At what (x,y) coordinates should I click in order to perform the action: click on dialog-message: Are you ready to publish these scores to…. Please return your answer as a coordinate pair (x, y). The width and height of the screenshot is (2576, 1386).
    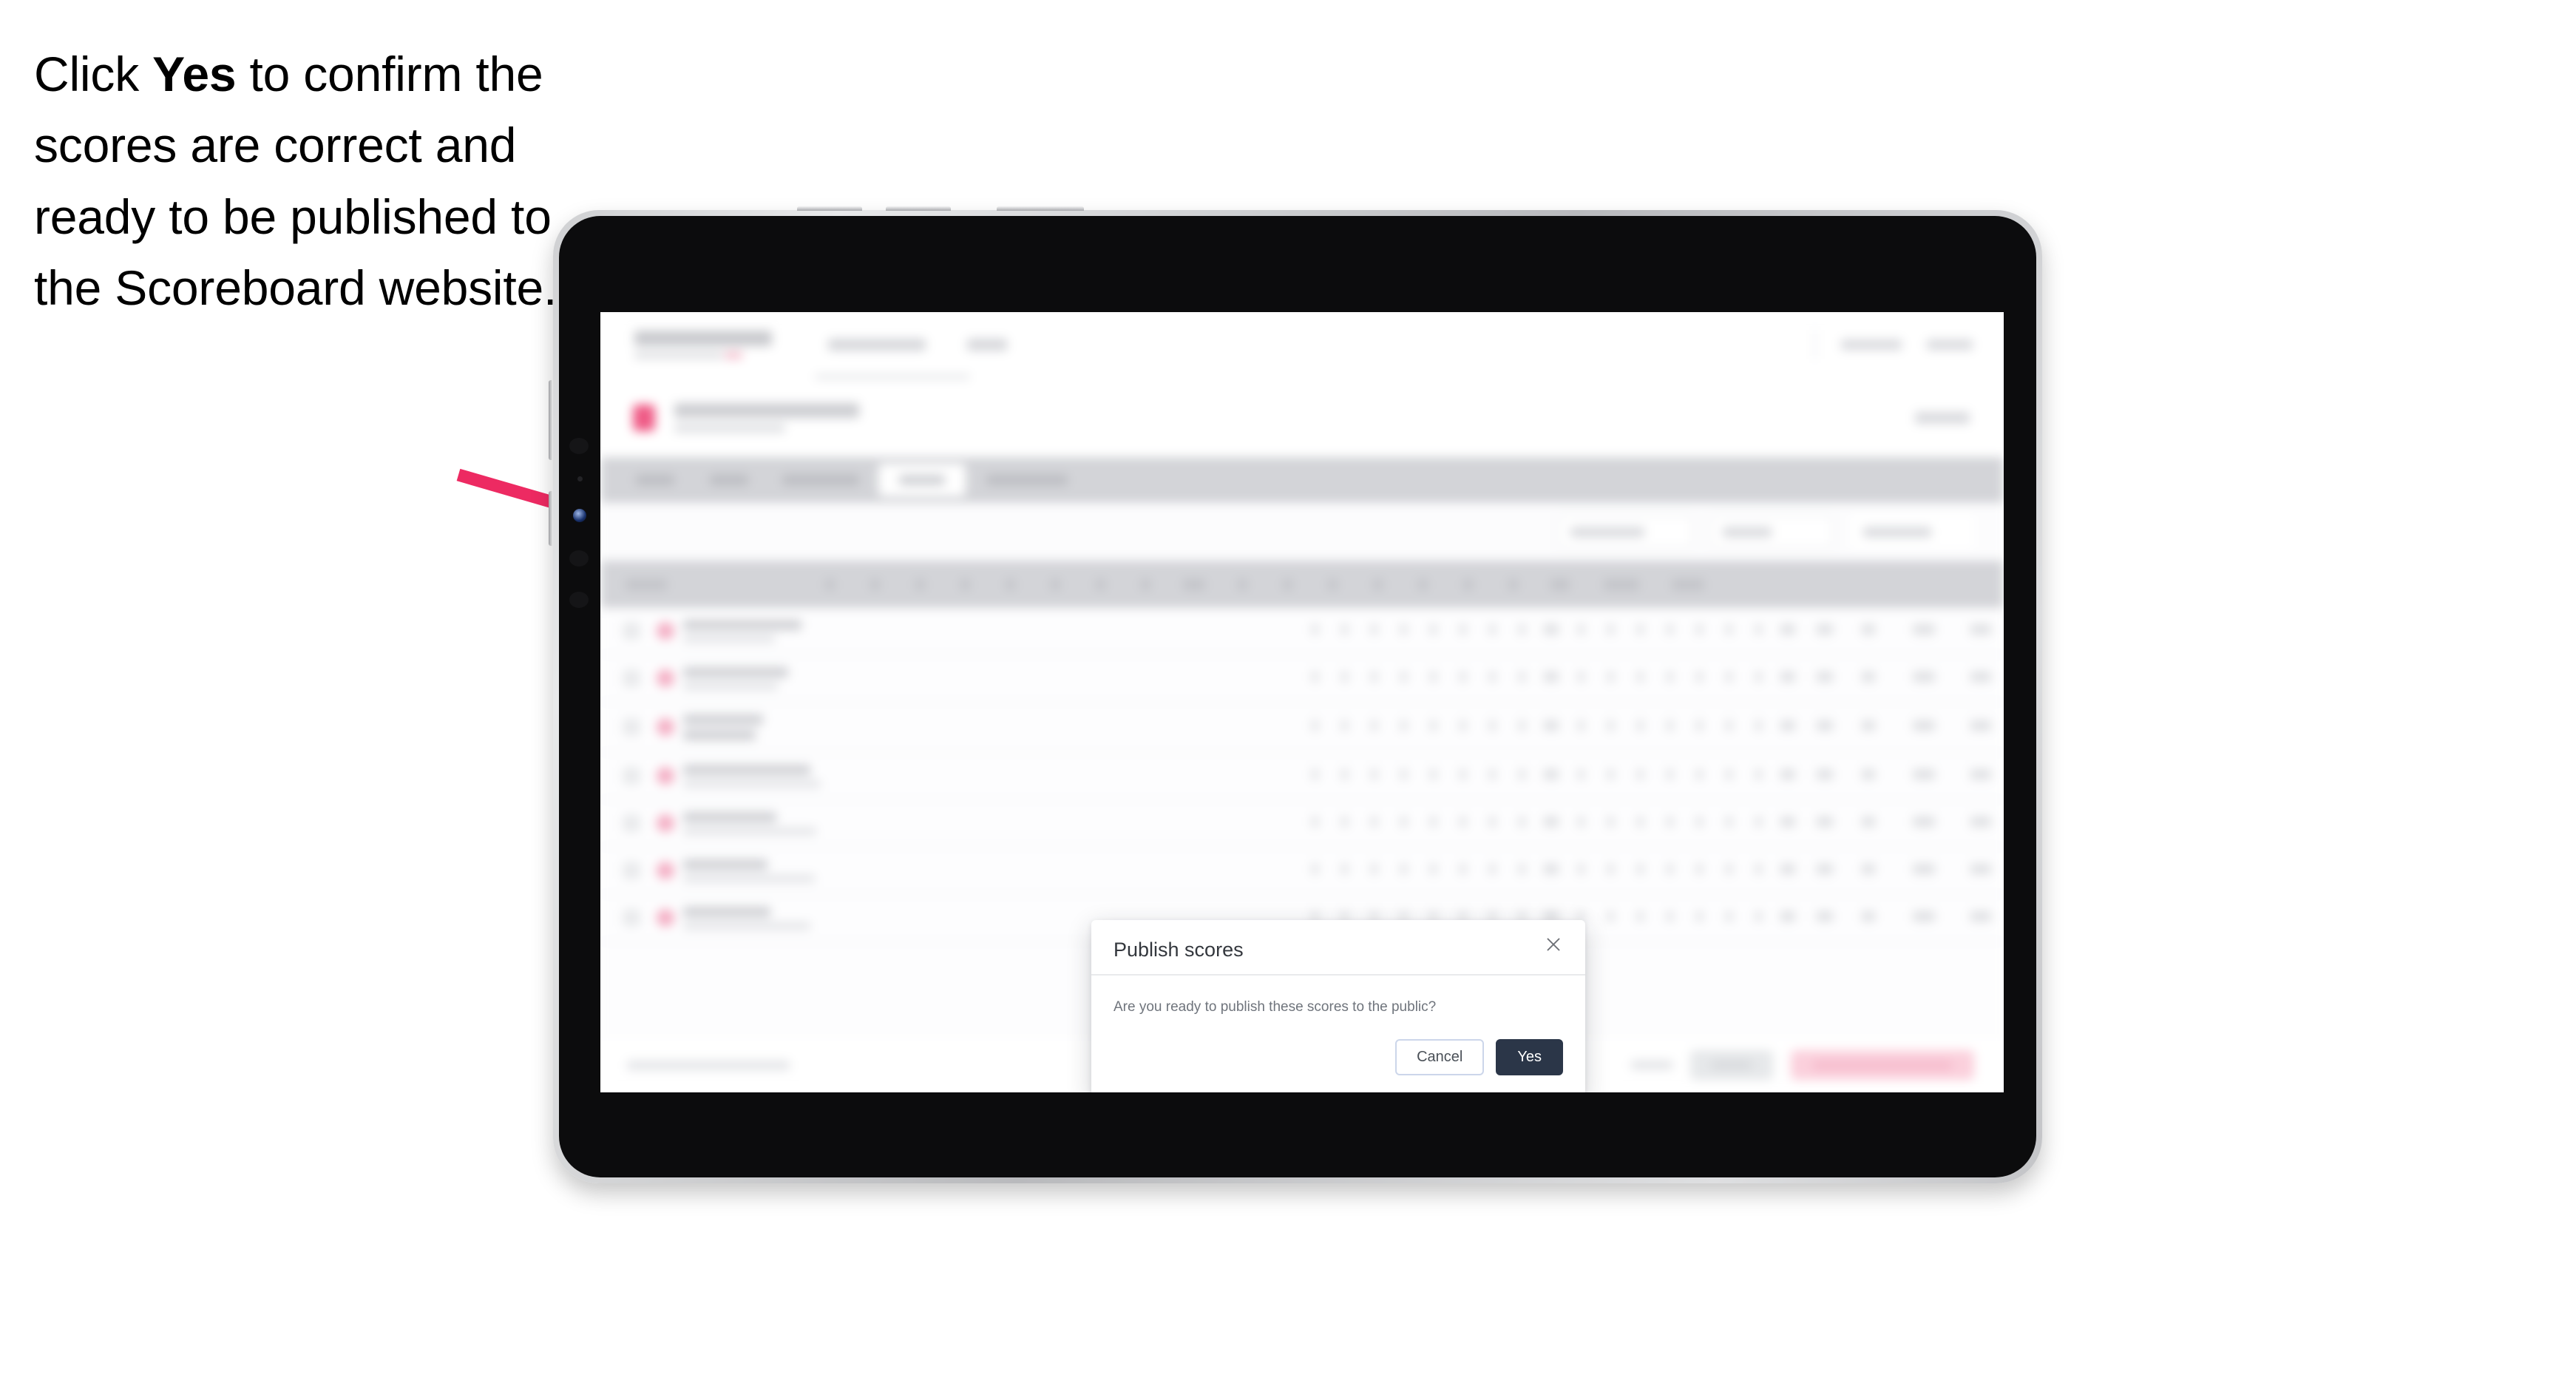
    Looking at the image, I should click on (1275, 1006).